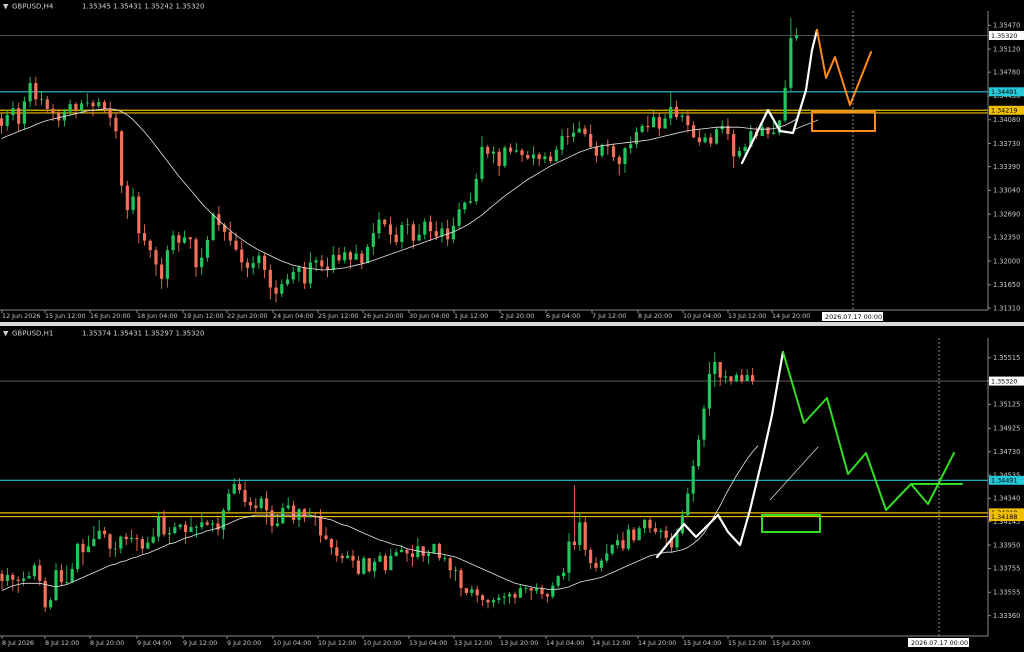 The height and width of the screenshot is (652, 1024). I want to click on h4-time-tick-label: 2 Jul 20:00, so click(517, 316).